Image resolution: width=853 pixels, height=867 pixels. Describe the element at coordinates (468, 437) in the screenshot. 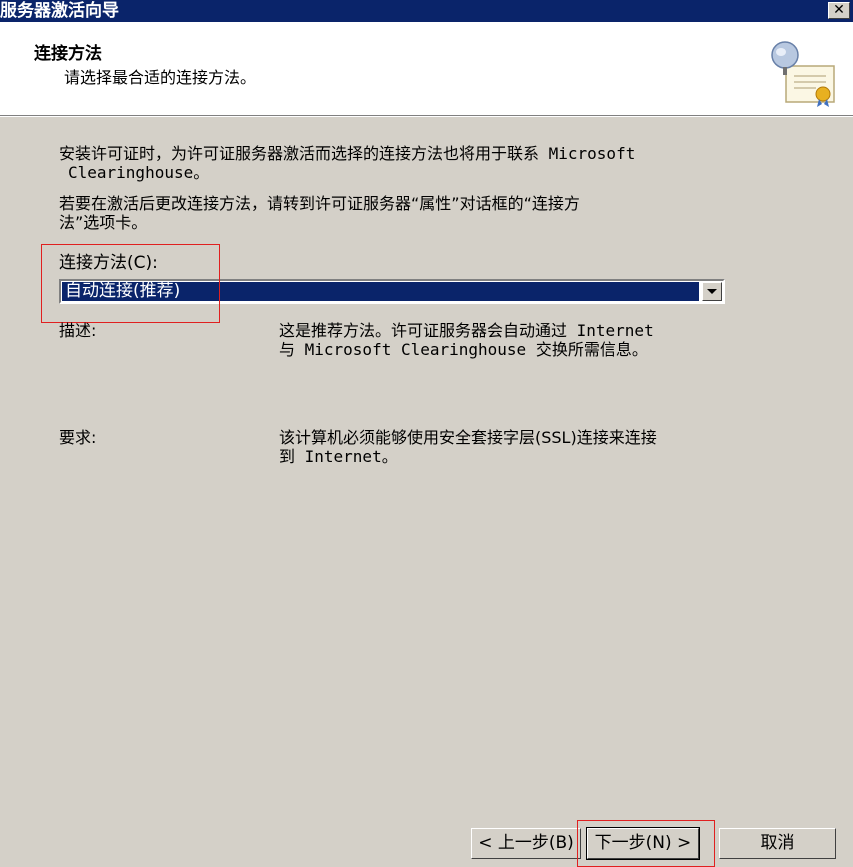

I see `requirement-text-line1: 该计算机必须能够使用安全套接字层(SSL)连接来连接` at that location.